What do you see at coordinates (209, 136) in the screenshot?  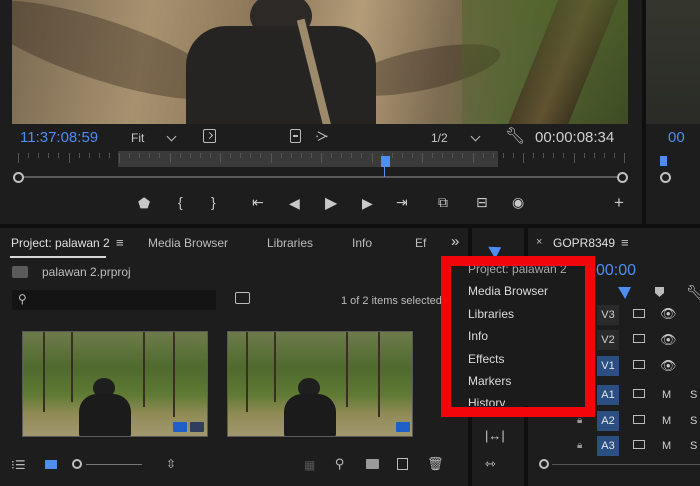 I see `fit-toggle-icon` at bounding box center [209, 136].